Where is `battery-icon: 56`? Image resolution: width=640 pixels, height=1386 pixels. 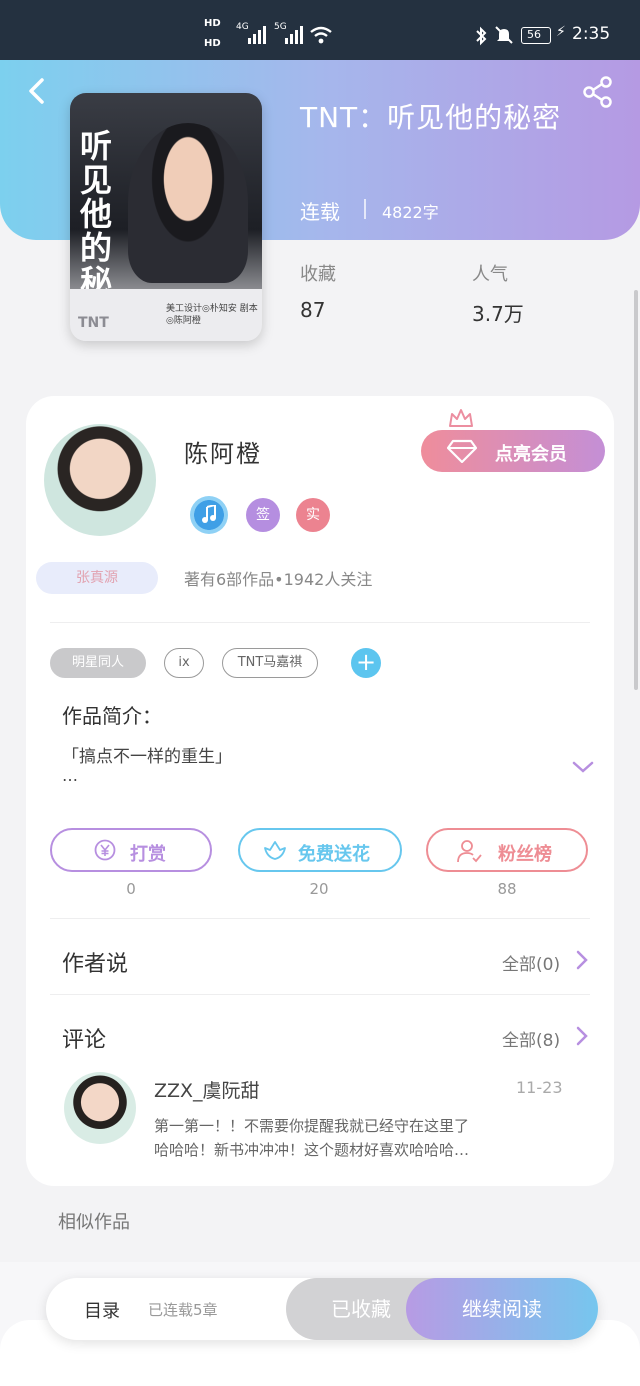
battery-icon: 56 is located at coordinates (536, 35).